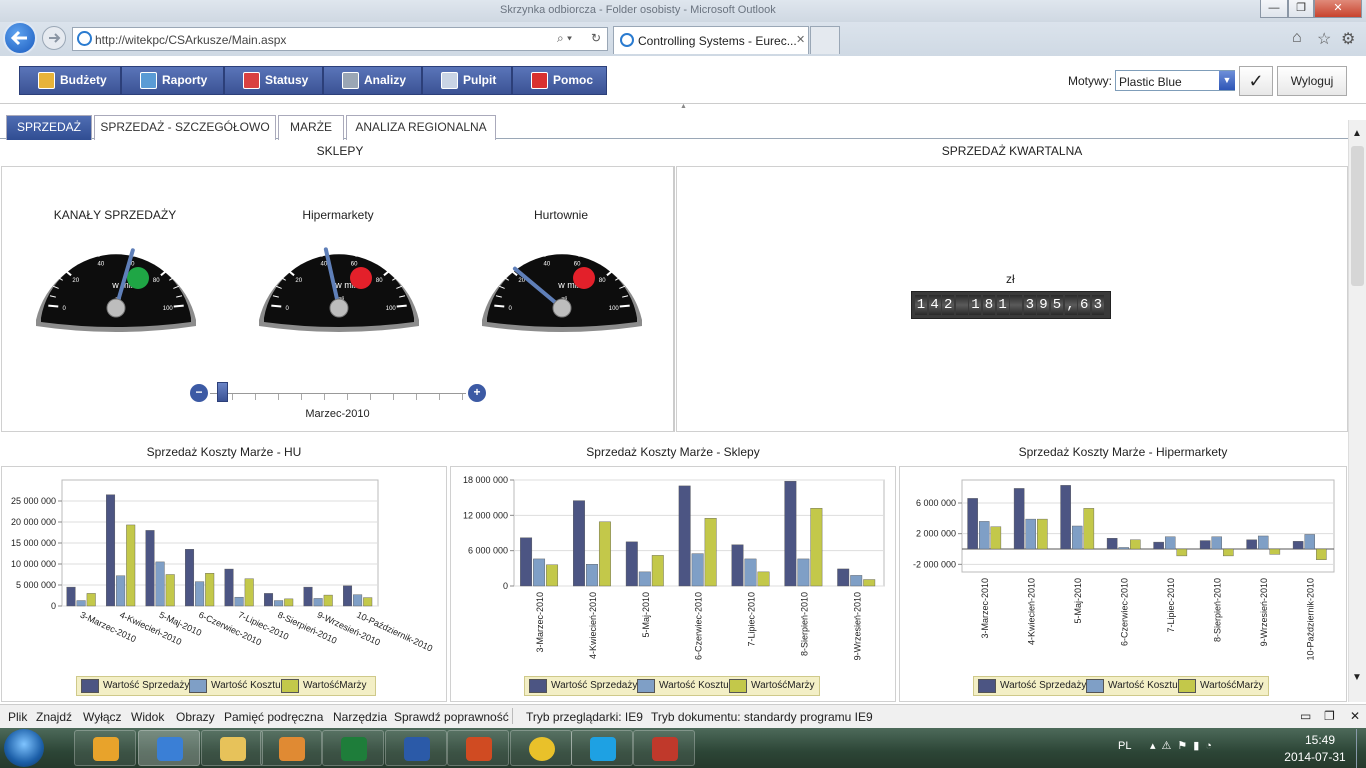 The width and height of the screenshot is (1366, 768). Describe the element at coordinates (146, 685) in the screenshot. I see `legend-label: Wartość Sprzedaży` at that location.